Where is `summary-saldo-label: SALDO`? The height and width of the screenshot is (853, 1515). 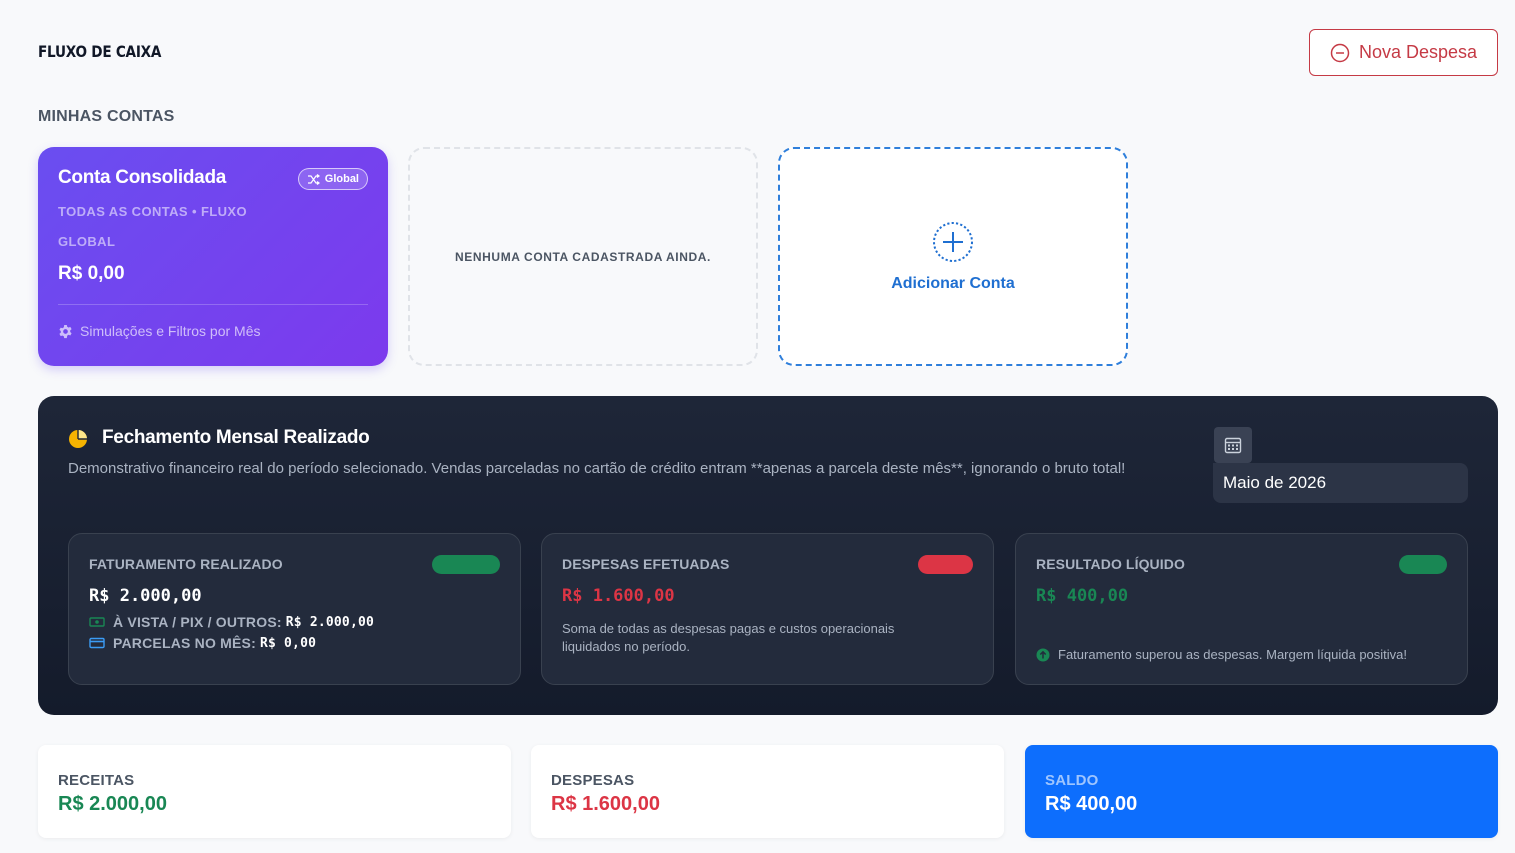
summary-saldo-label: SALDO is located at coordinates (1072, 780).